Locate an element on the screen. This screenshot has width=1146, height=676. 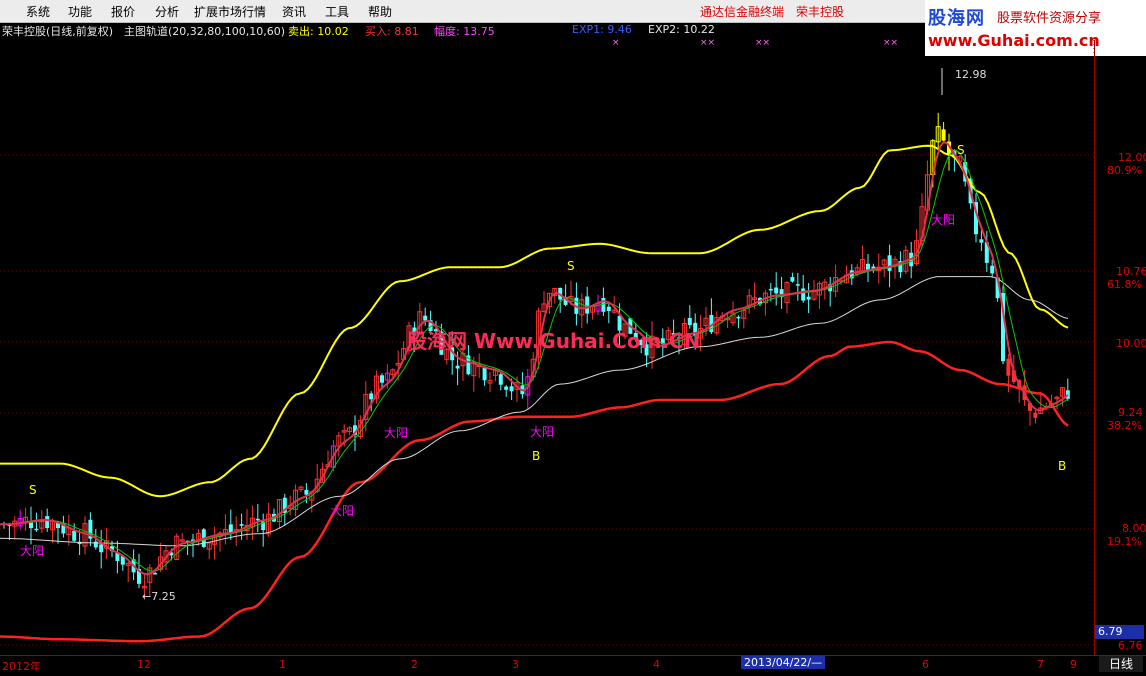
time-label-mar: 3 is located at coordinates (515, 664).